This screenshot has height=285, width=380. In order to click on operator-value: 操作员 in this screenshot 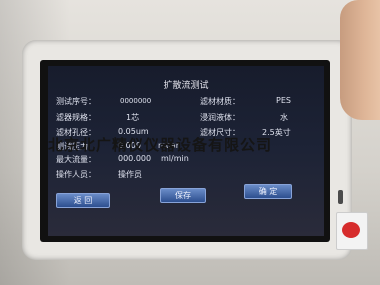, I will do `click(130, 174)`.